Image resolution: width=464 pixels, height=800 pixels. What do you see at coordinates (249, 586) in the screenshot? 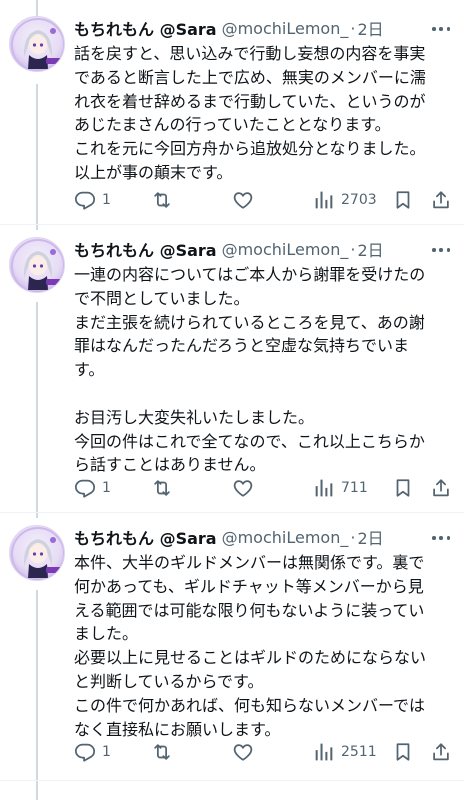
I see `tweet-text-line: 何かあっても、ギルドチャット等メンバーから見` at bounding box center [249, 586].